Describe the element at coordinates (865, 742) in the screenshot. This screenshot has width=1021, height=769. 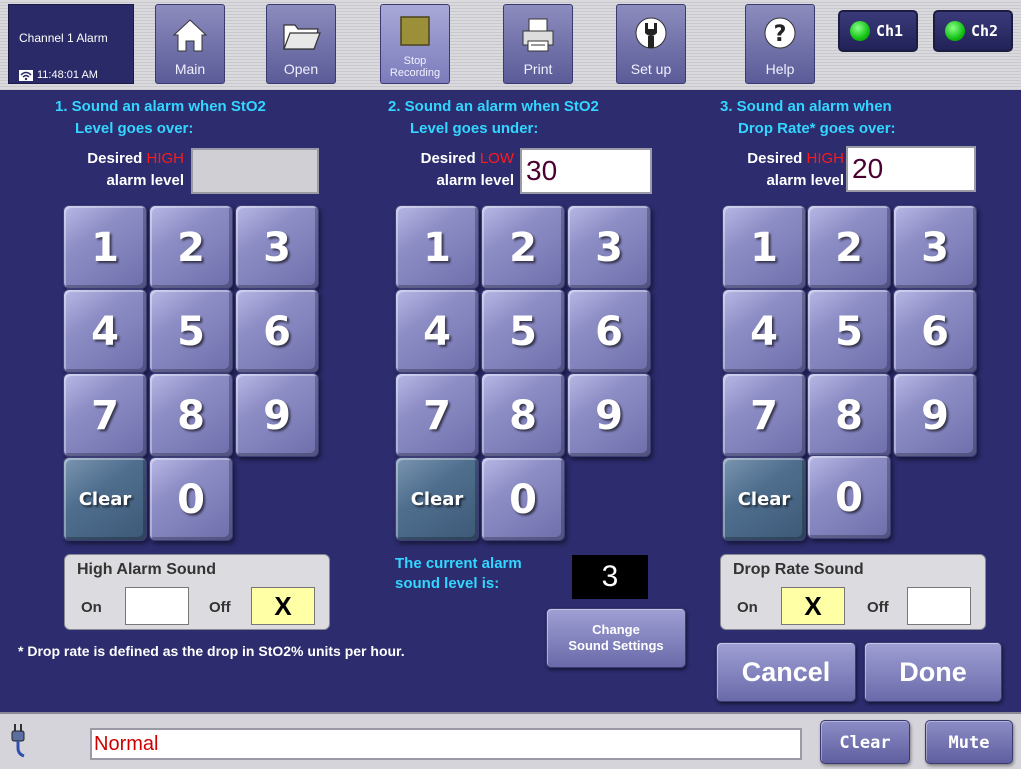
I see `status-clear-button: Clear` at that location.